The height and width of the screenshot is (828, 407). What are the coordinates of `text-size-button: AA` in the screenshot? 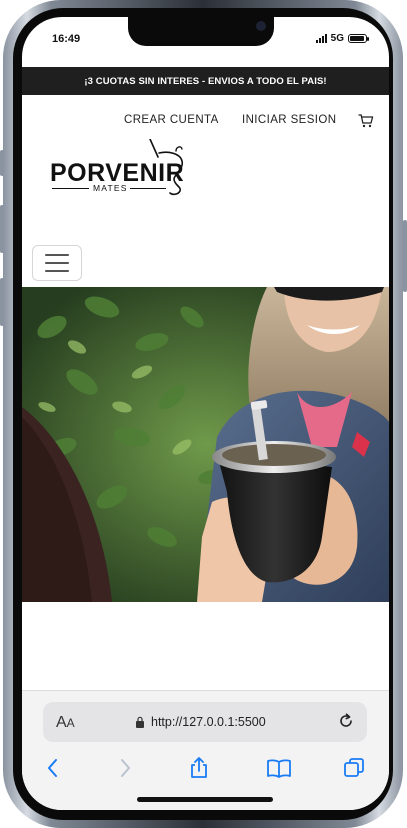 It's located at (65, 723).